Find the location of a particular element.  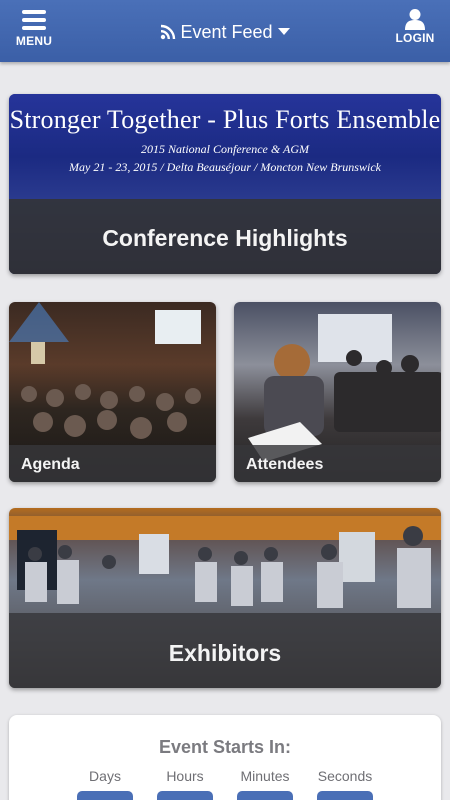

conference-highlights-label: Conference Highlights is located at coordinates (225, 236).